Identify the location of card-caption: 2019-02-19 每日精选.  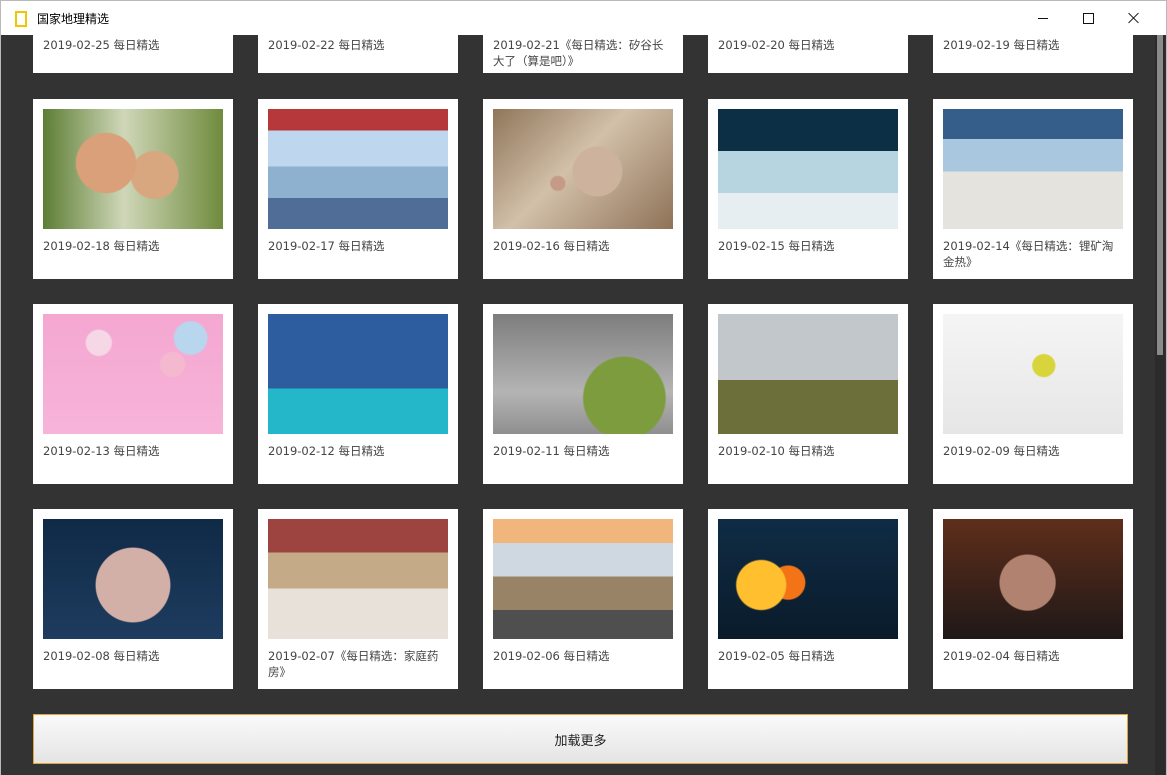
(1001, 45).